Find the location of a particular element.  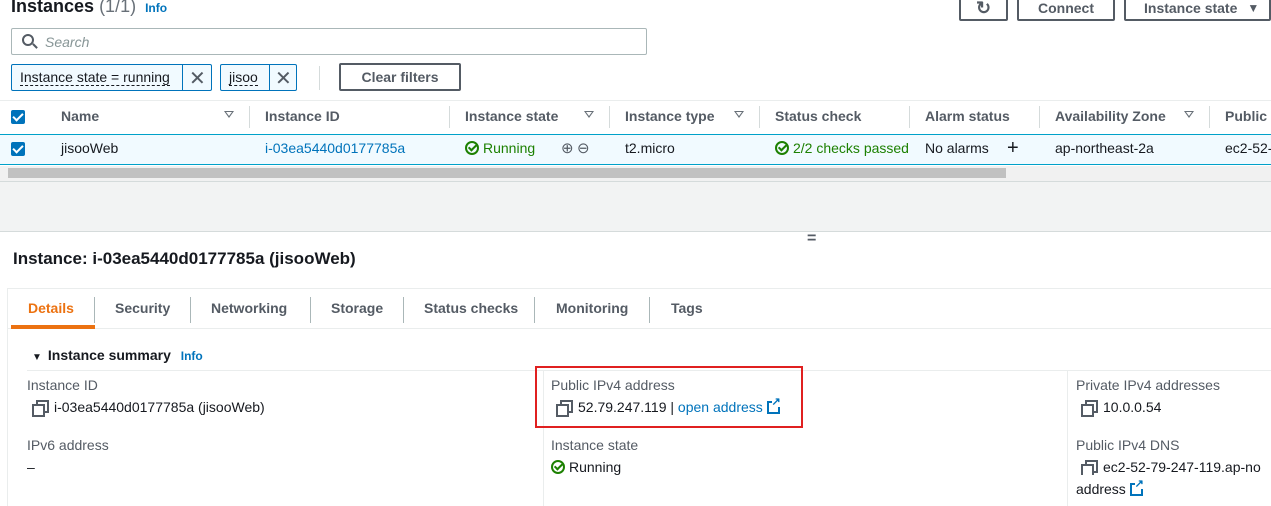

field-value-public-dns: ec2-52-79-247-119.ap-no is located at coordinates (1176, 467).